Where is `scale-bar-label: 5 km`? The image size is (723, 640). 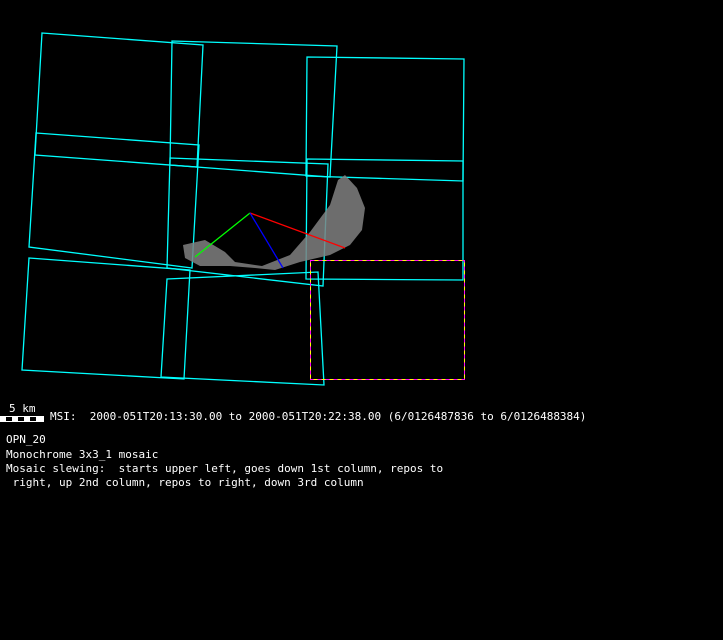 scale-bar-label: 5 km is located at coordinates (22, 408).